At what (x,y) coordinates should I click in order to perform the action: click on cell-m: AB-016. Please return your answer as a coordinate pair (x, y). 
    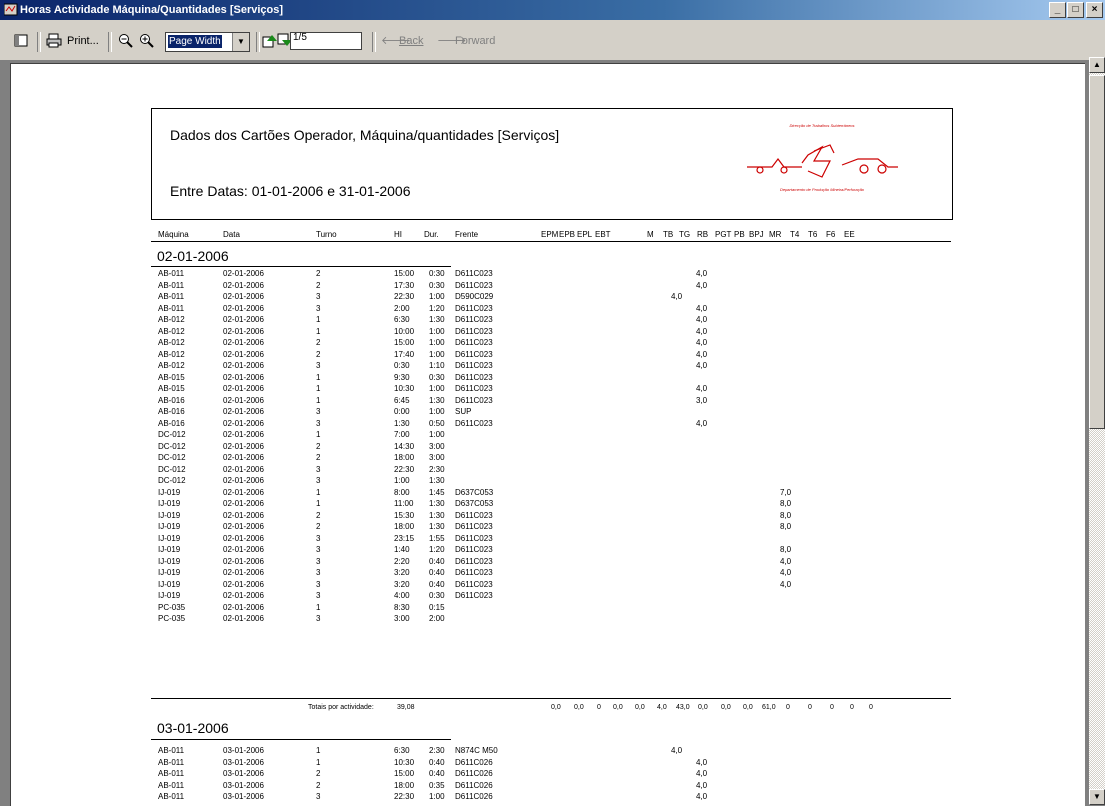
    Looking at the image, I should click on (171, 400).